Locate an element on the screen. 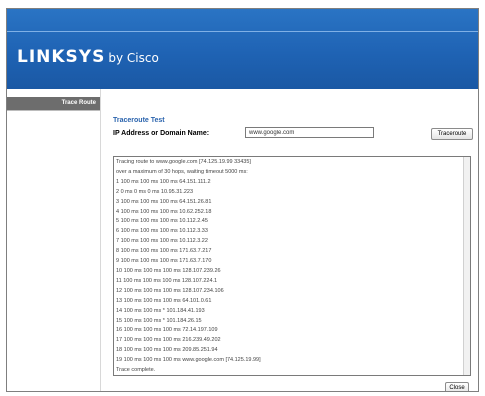  output-line: 4 100 ms 100 ms 100 ms 10.62.252.18 is located at coordinates (164, 211).